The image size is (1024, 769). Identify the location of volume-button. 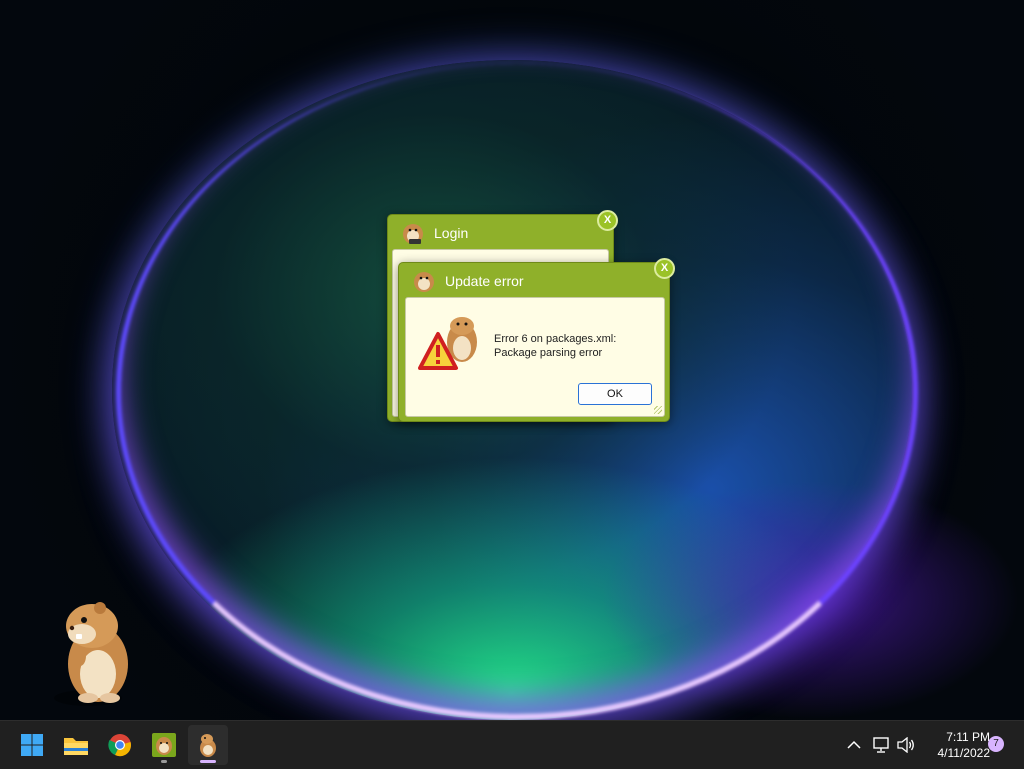
(906, 745).